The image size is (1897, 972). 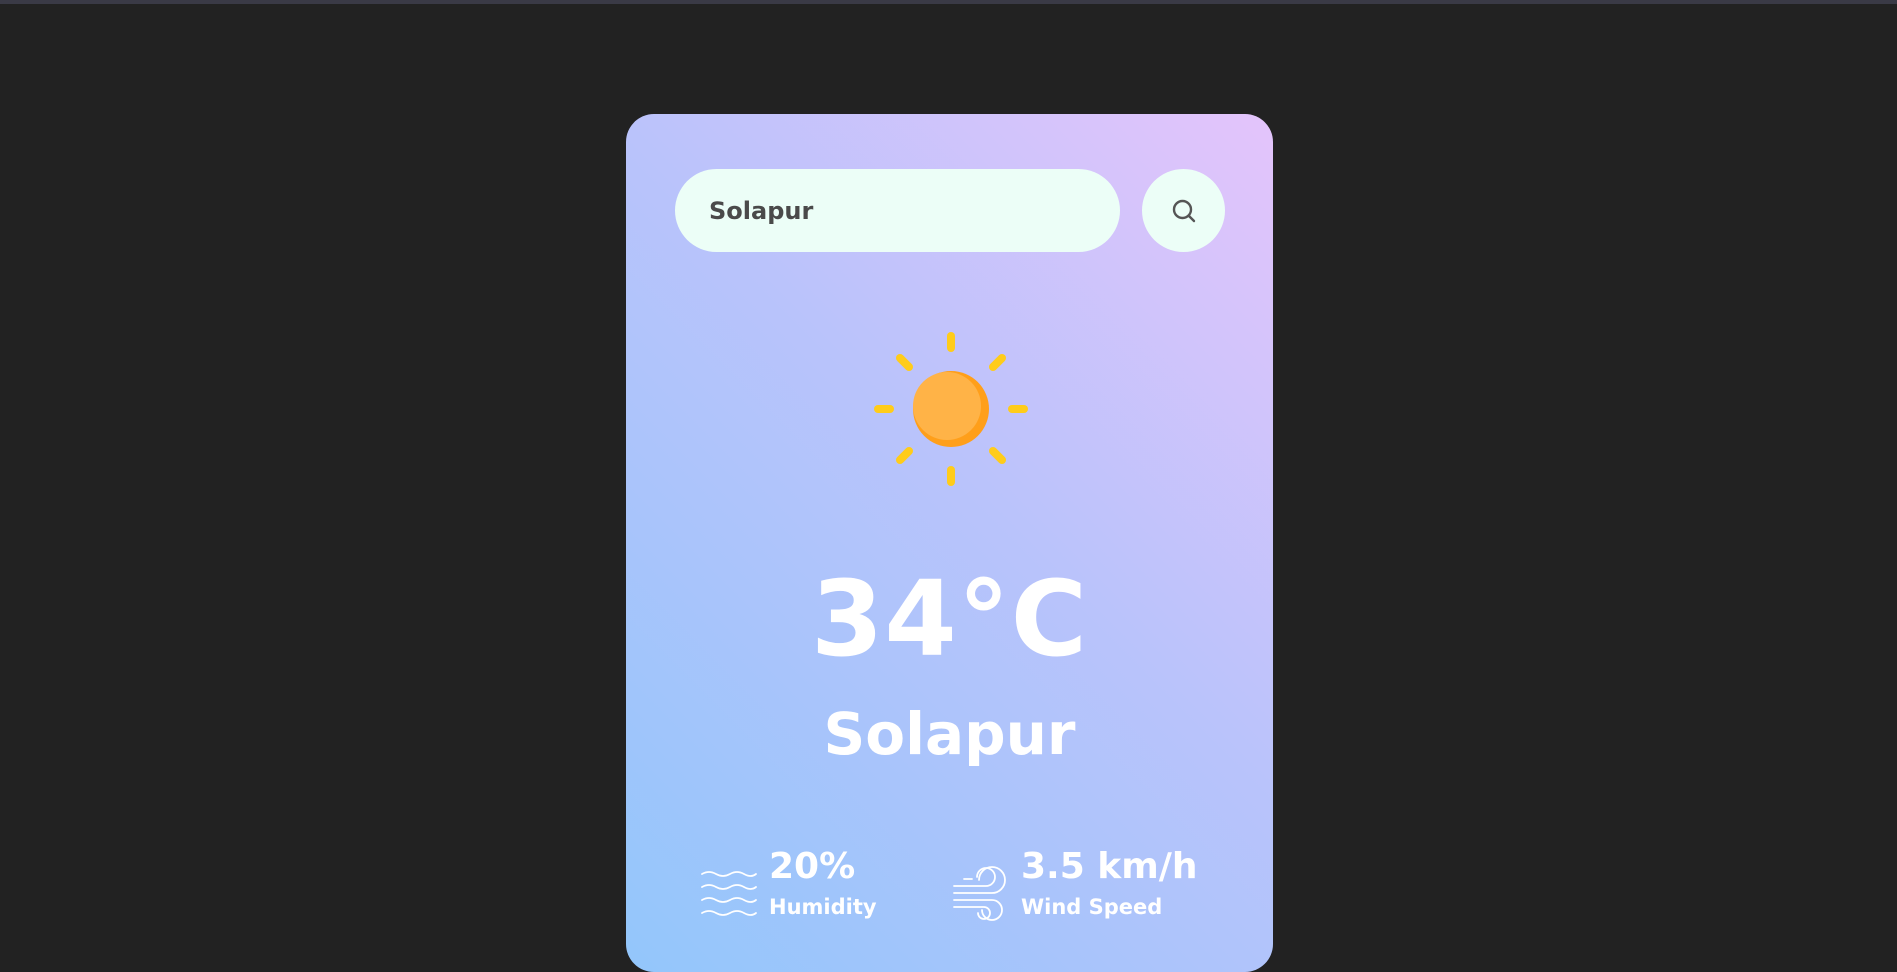 What do you see at coordinates (979, 893) in the screenshot?
I see `wind-icon` at bounding box center [979, 893].